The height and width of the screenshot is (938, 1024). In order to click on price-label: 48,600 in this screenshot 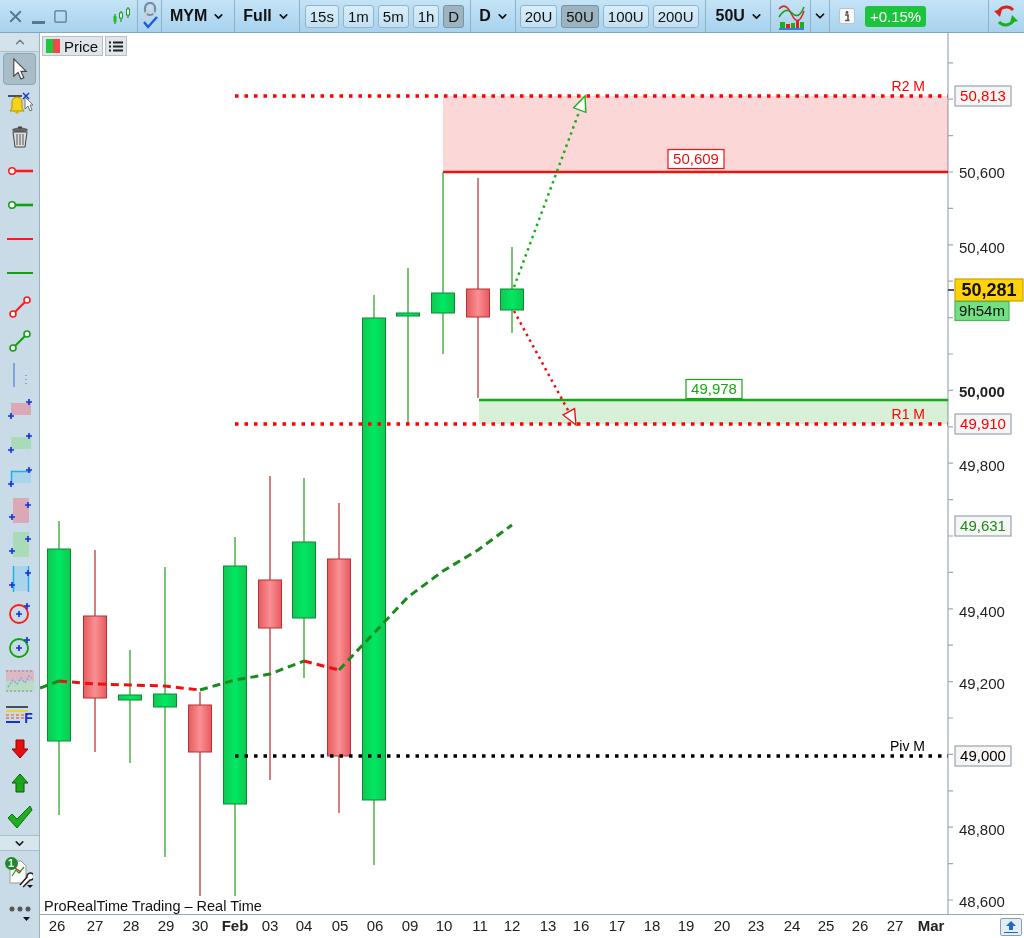, I will do `click(982, 901)`.